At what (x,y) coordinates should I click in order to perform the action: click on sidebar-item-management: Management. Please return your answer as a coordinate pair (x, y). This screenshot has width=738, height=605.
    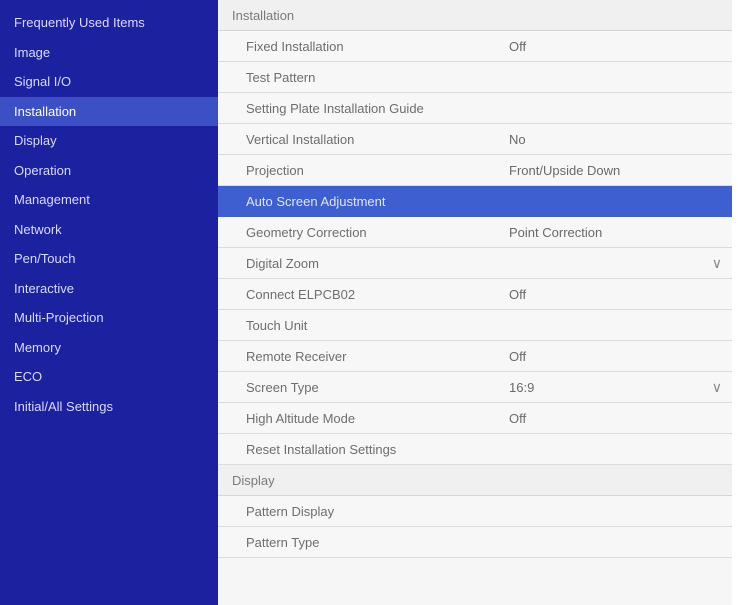
    Looking at the image, I should click on (109, 200).